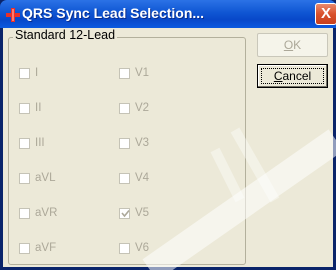 The width and height of the screenshot is (336, 270). I want to click on lead-checkbox-v4: V4, so click(159, 179).